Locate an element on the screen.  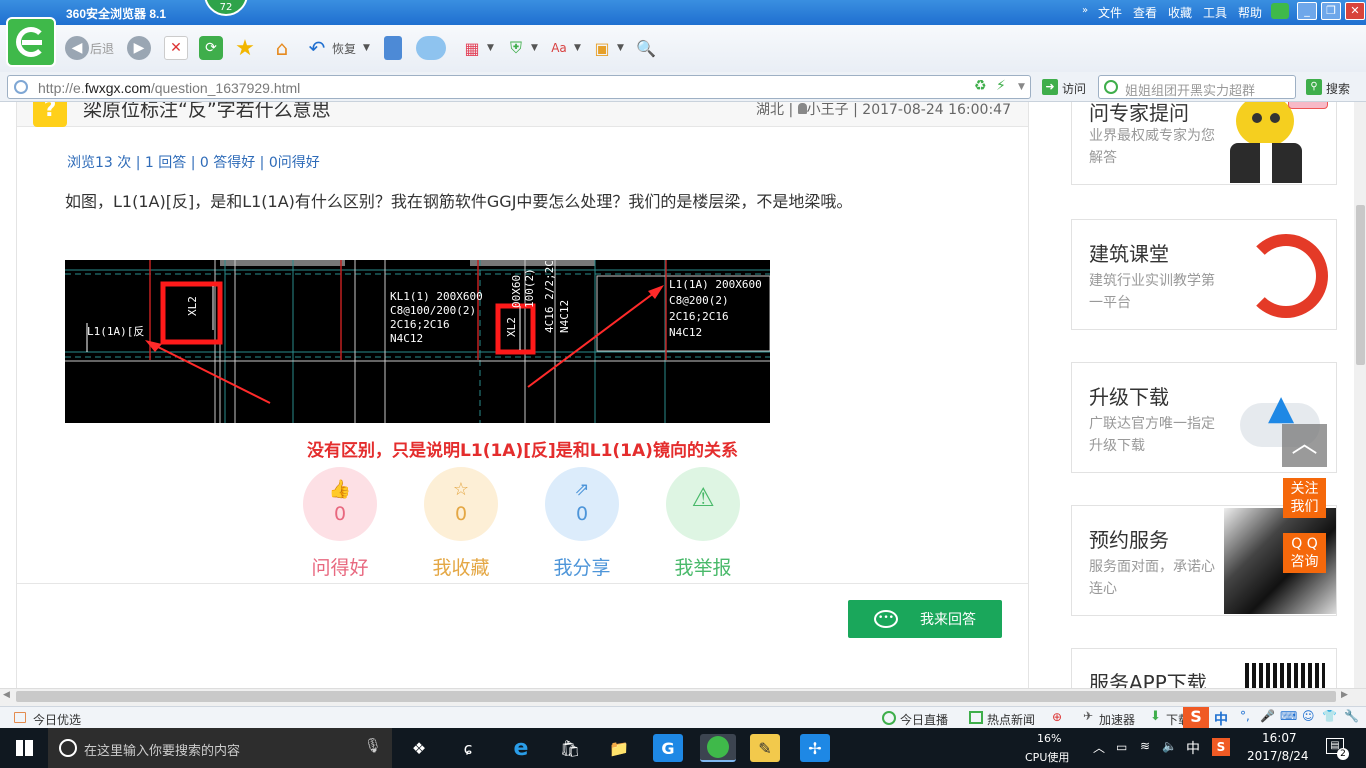
status-today-picks: 今日优选 is located at coordinates (57, 719).